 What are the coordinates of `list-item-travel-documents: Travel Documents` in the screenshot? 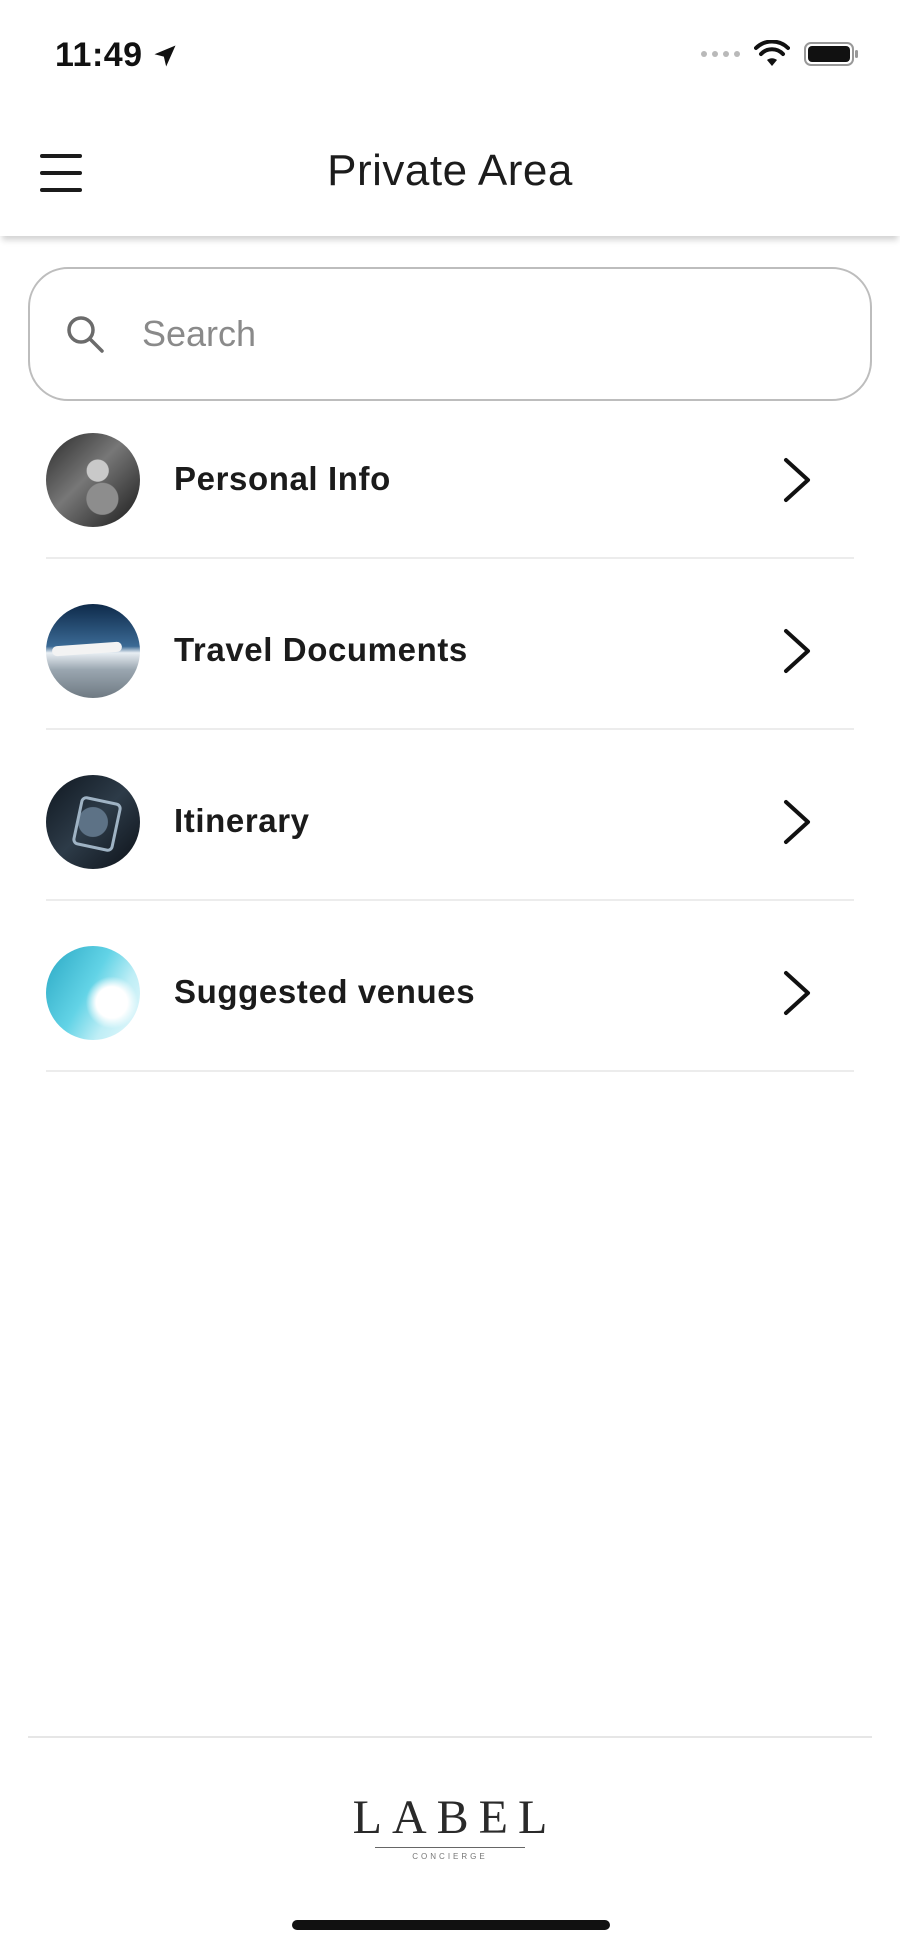 It's located at (450, 666).